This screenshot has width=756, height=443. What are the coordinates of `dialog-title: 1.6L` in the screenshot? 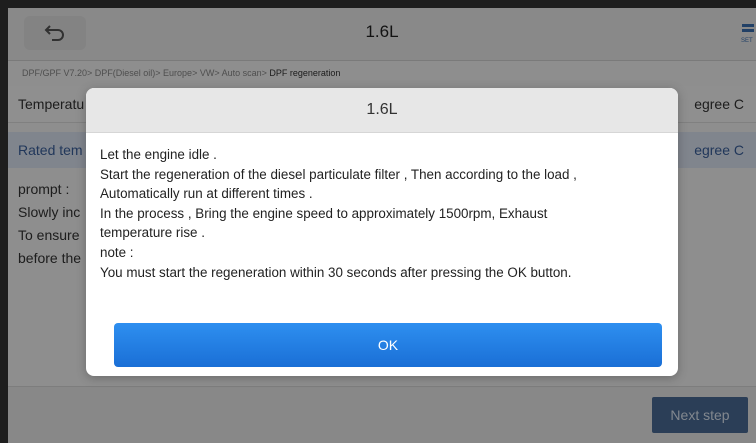 It's located at (382, 110).